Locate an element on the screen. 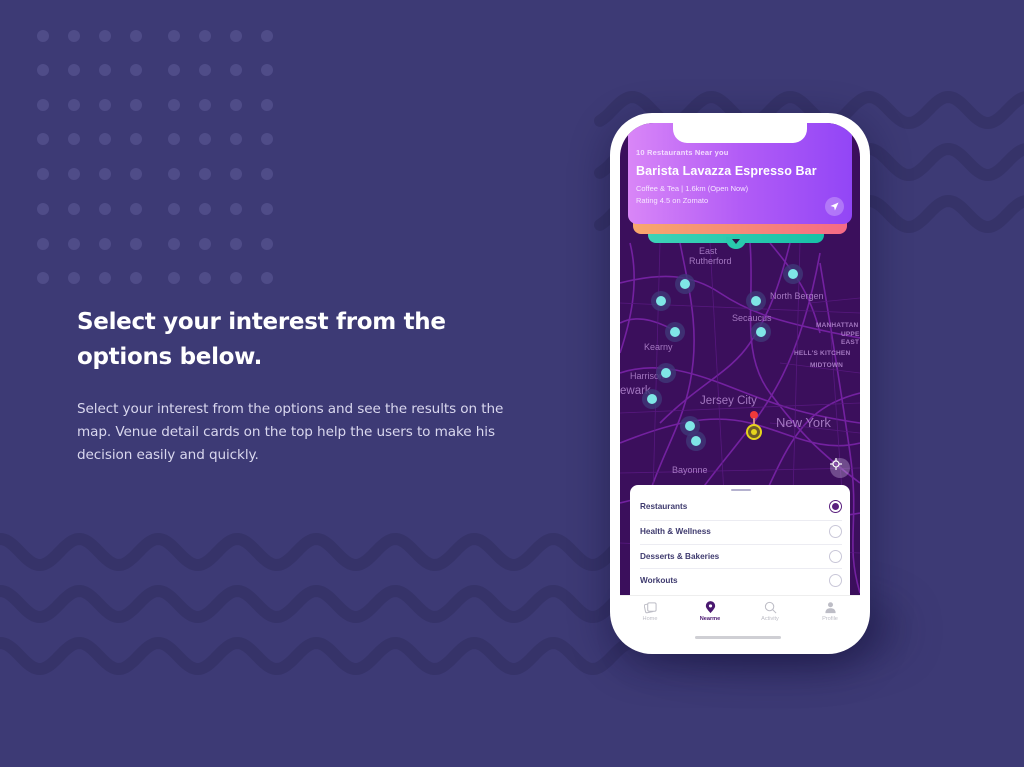 The height and width of the screenshot is (767, 1024). tab-nearme: Nearme is located at coordinates (710, 611).